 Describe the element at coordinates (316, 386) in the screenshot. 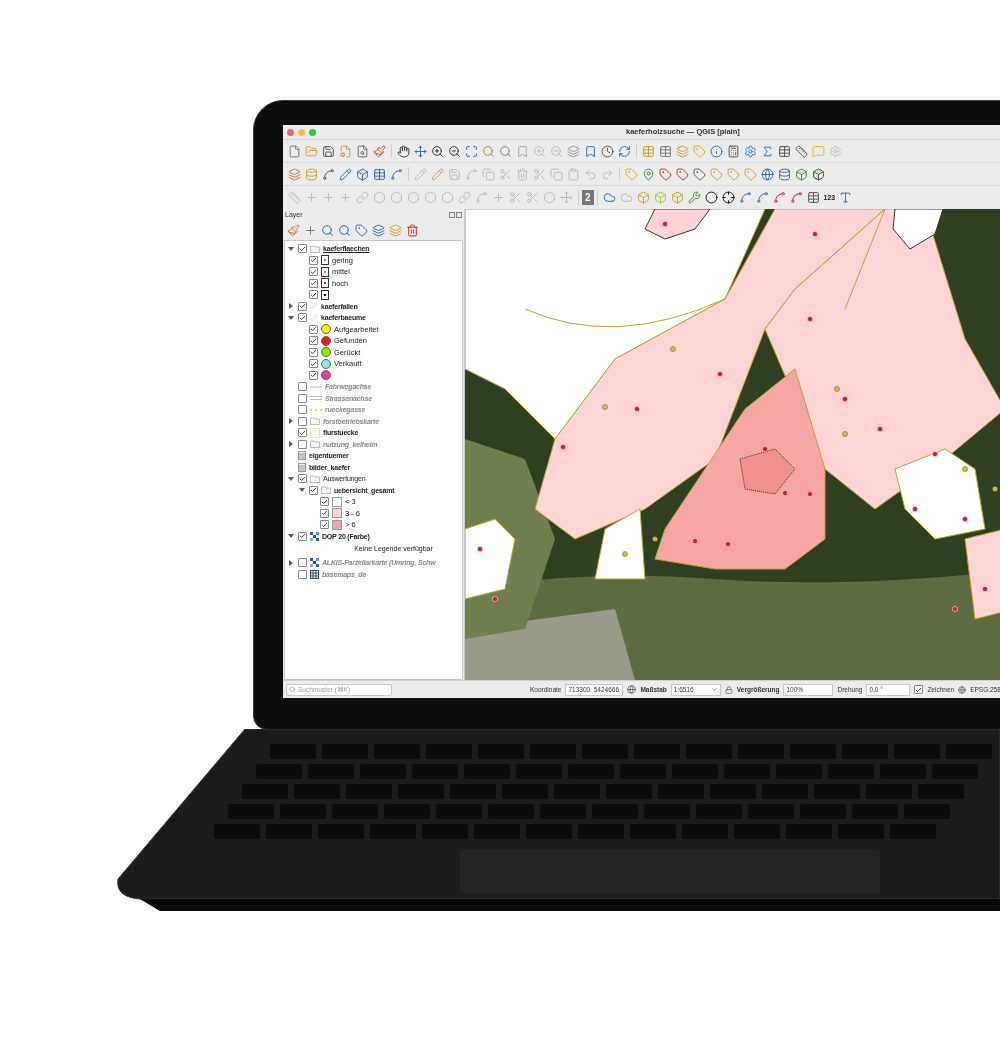

I see `line-symbol-icon` at that location.